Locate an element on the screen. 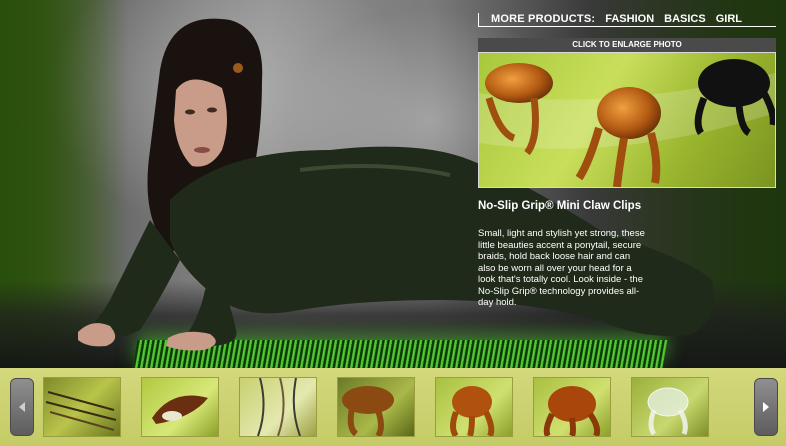 Image resolution: width=786 pixels, height=446 pixels. thumbnail-bobby-pins is located at coordinates (82, 407).